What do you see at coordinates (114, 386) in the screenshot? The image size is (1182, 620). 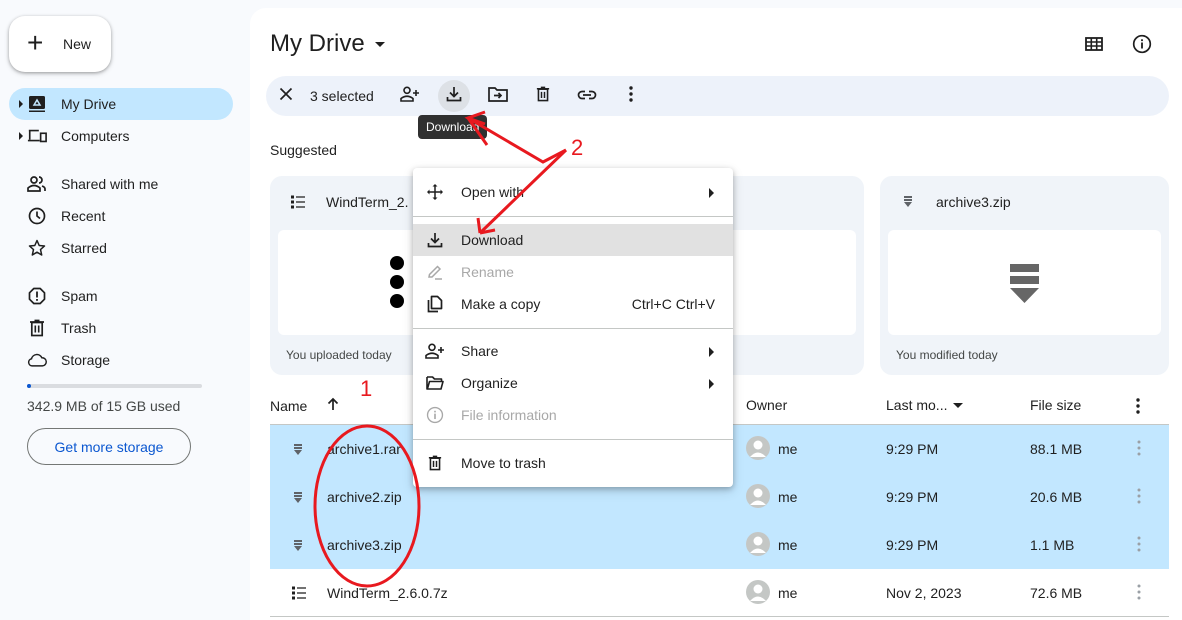 I see `storage-usage-bar` at bounding box center [114, 386].